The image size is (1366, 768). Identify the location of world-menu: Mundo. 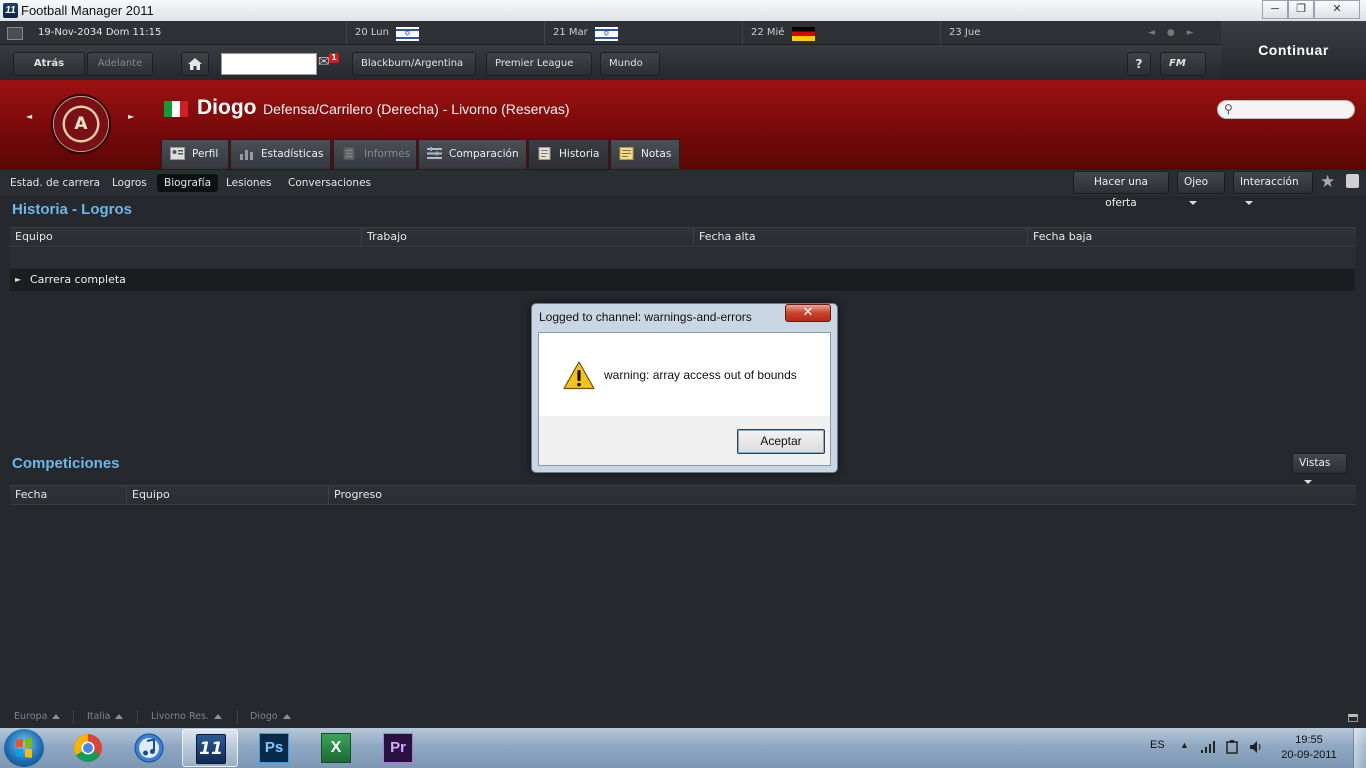
(630, 69).